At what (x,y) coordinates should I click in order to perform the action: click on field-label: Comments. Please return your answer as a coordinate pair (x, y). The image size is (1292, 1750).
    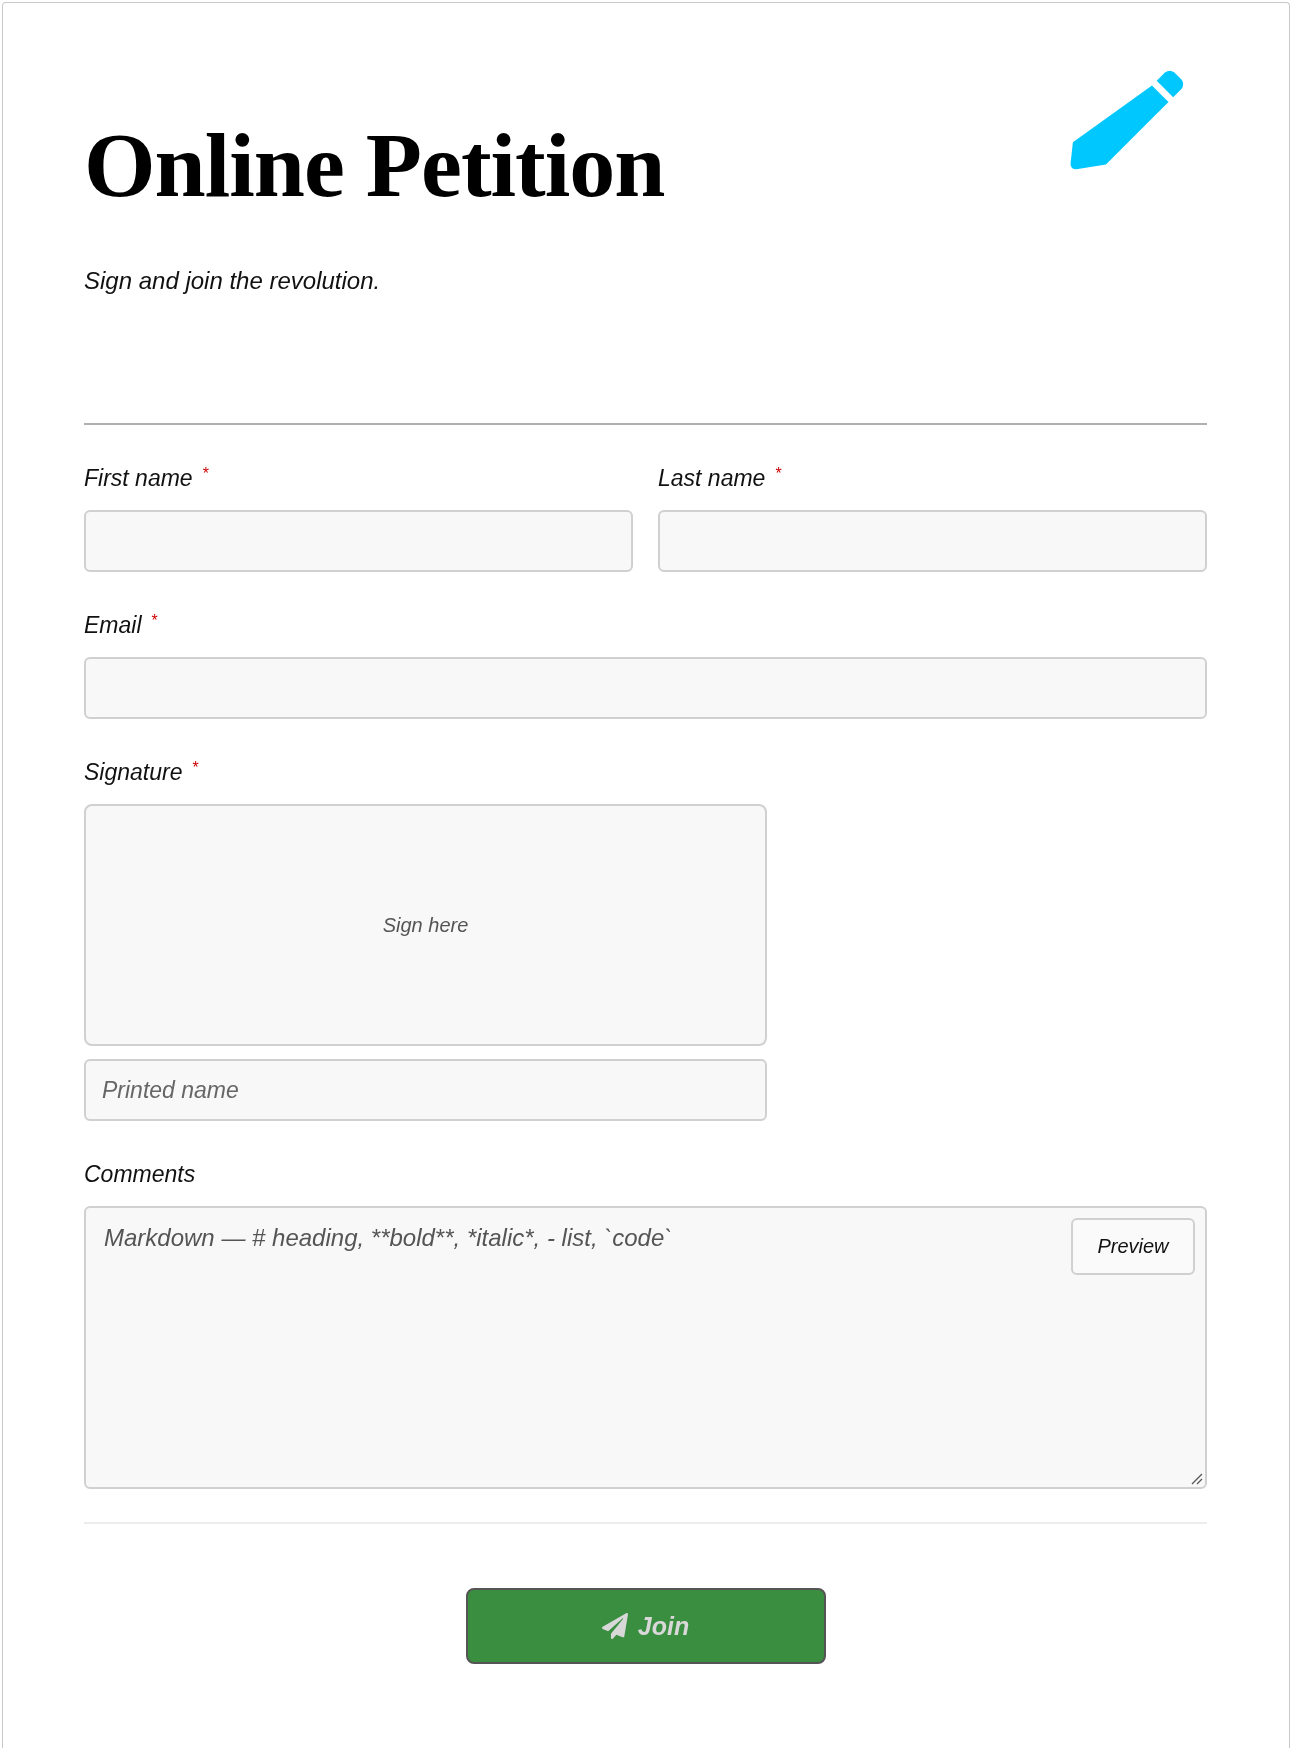
    Looking at the image, I should click on (140, 1174).